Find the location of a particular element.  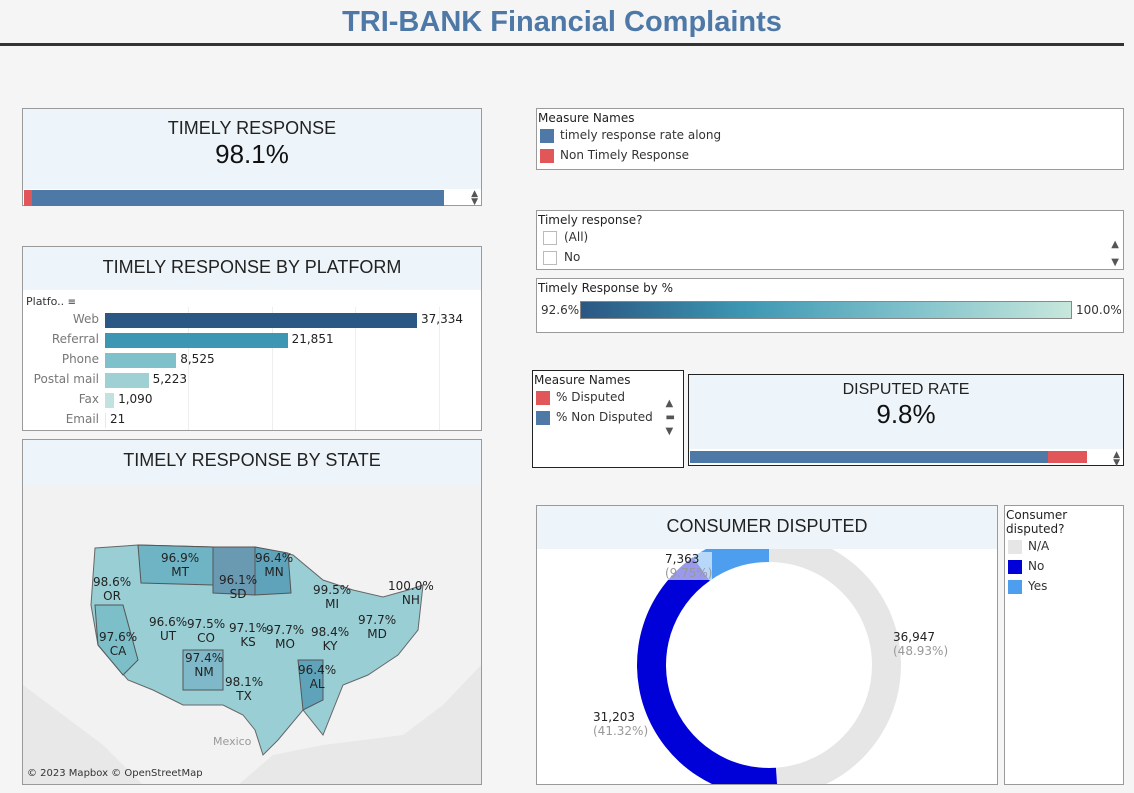

legend-item: % Non Disputed is located at coordinates (608, 417).